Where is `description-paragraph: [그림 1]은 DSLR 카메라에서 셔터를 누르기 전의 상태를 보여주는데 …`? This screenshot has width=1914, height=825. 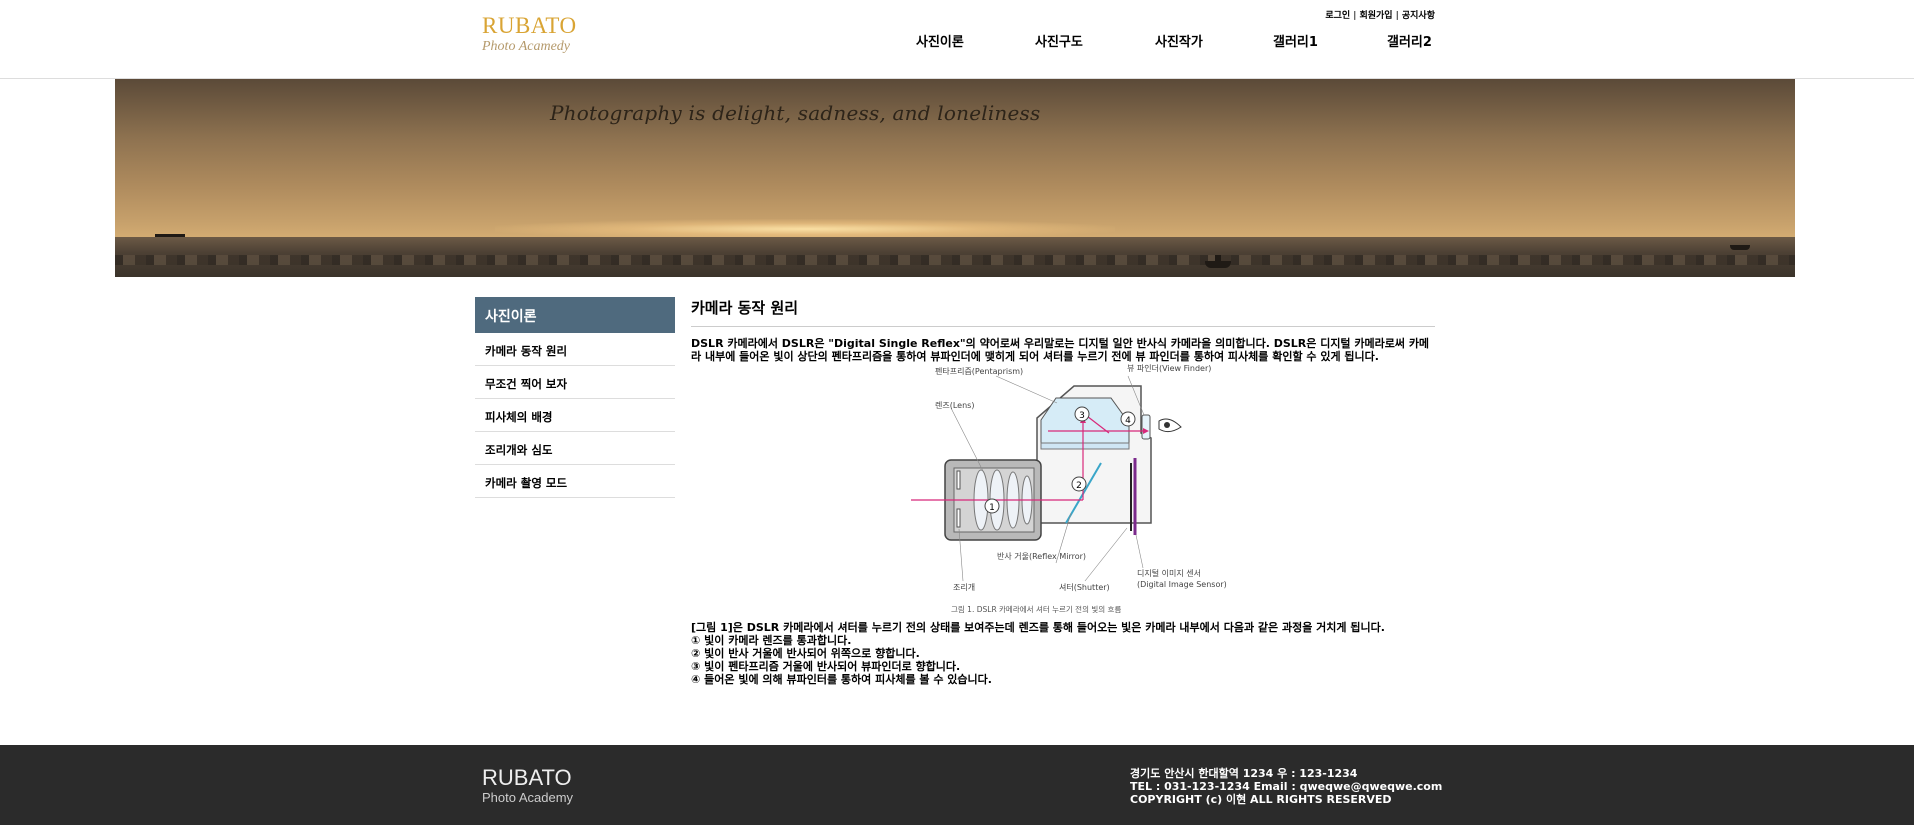 description-paragraph: [그림 1]은 DSLR 카메라에서 셔터를 누르기 전의 상태를 보여주는데 … is located at coordinates (1038, 627).